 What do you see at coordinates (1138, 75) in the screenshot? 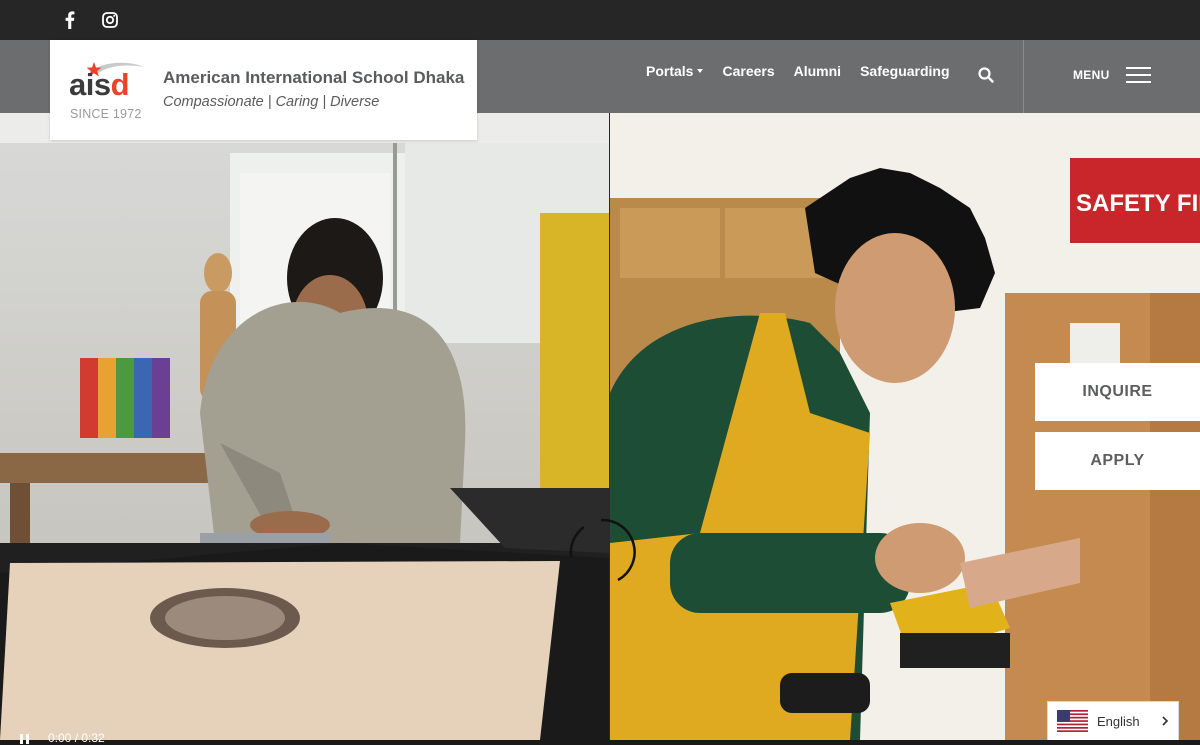
I see `hamburger-icon` at bounding box center [1138, 75].